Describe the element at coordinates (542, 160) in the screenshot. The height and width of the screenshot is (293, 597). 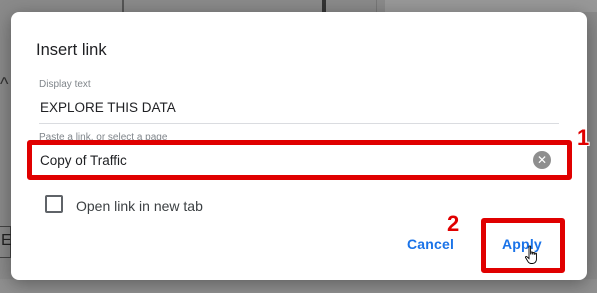
I see `clear-icon: ✕` at that location.